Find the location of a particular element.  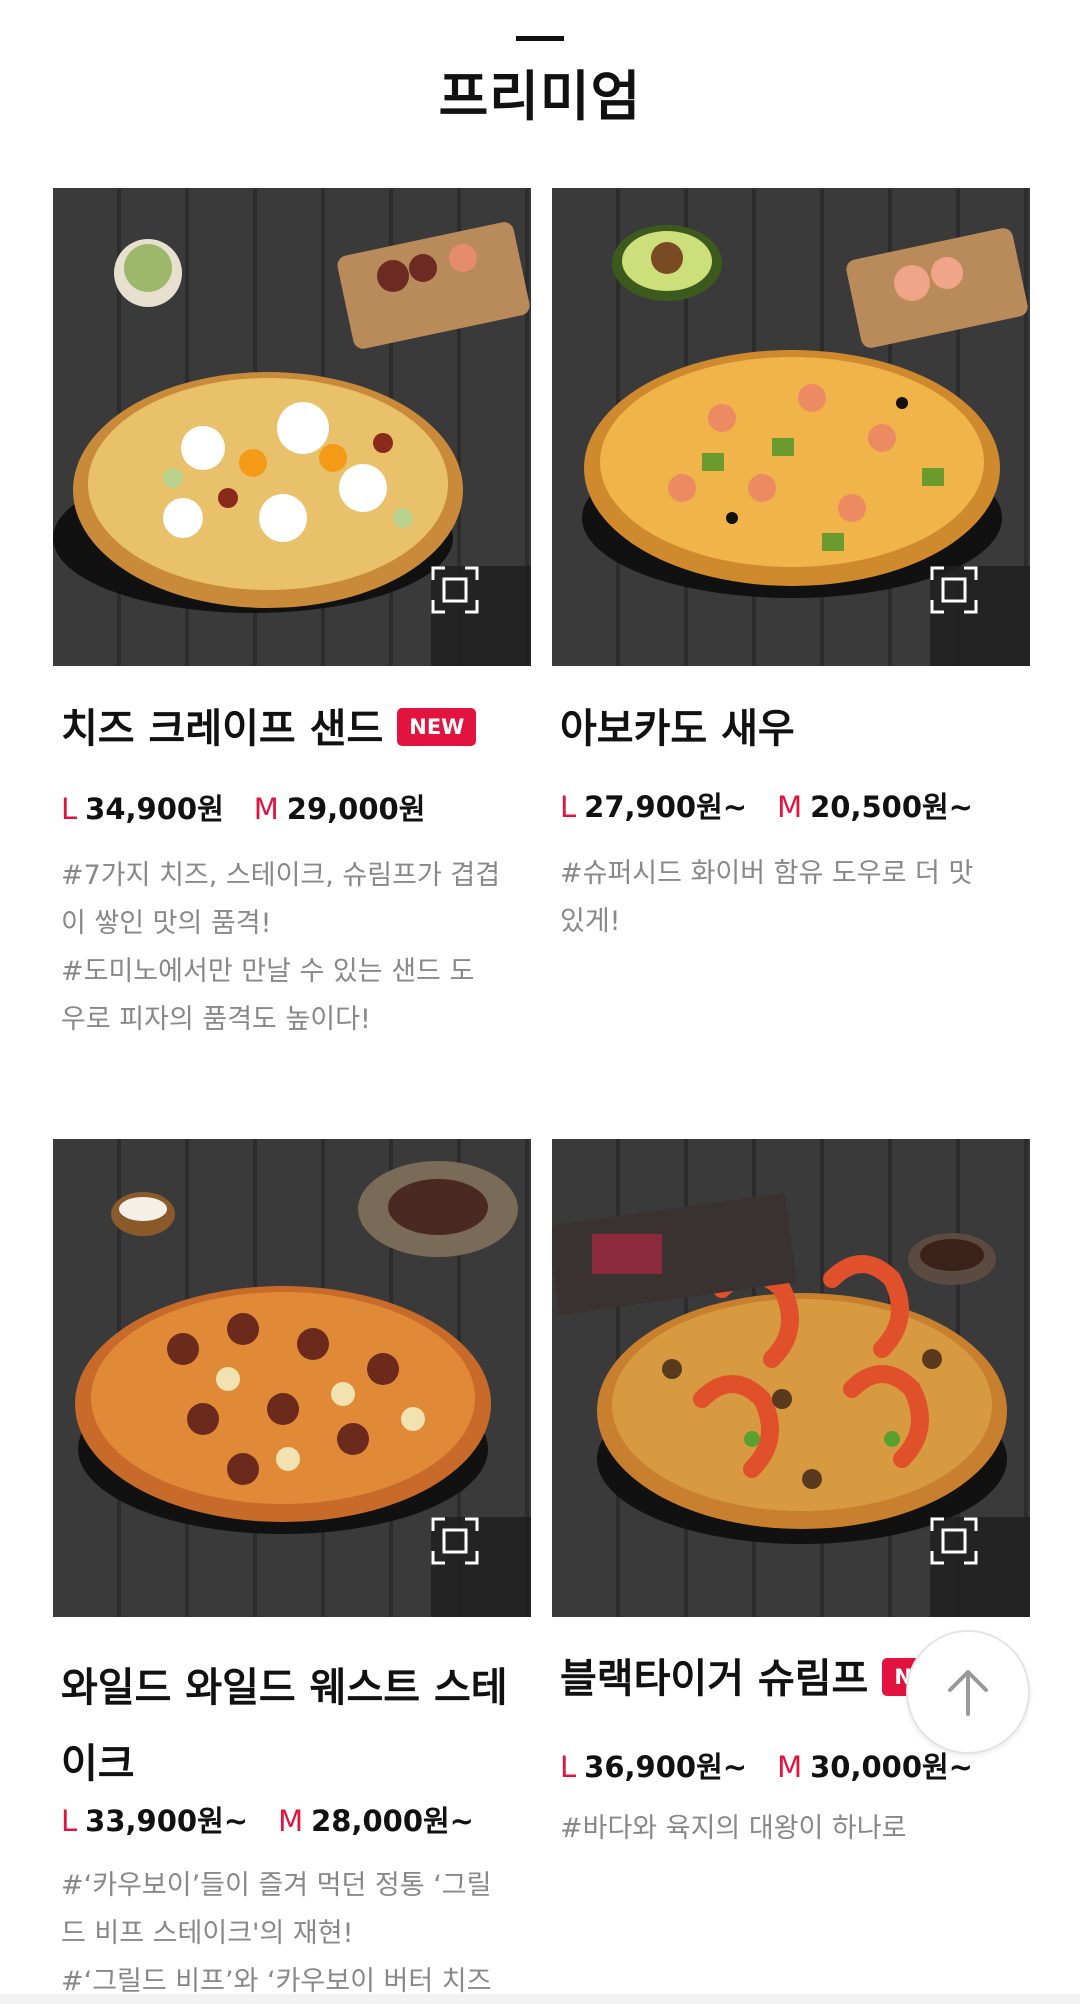

product-name: 와일드 와일드 웨스트 스테 이크 is located at coordinates (284, 1726).